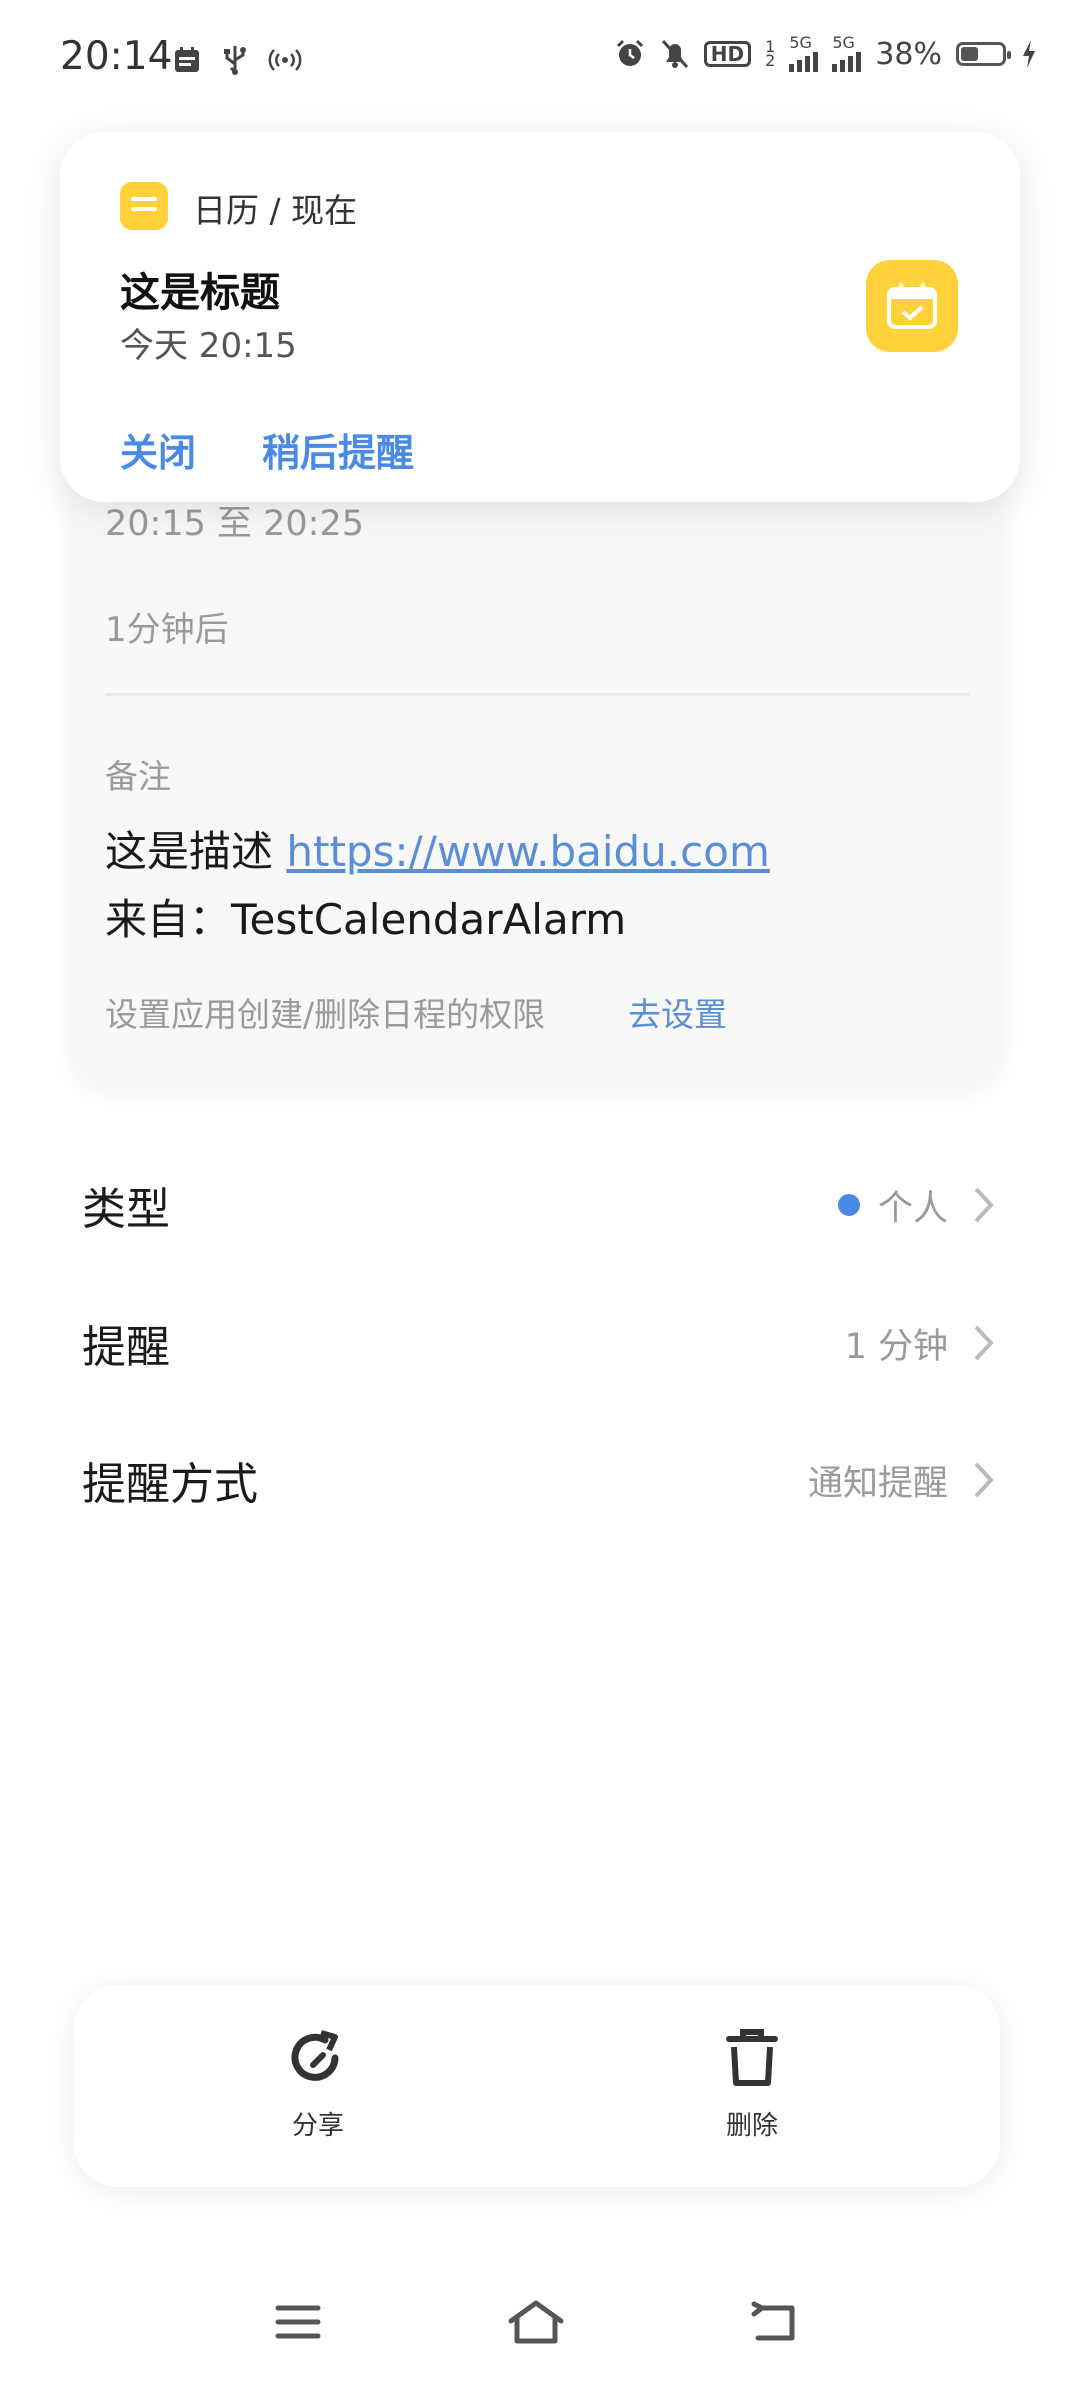 This screenshot has height=2388, width=1080. What do you see at coordinates (158, 449) in the screenshot?
I see `close-button: 关闭` at bounding box center [158, 449].